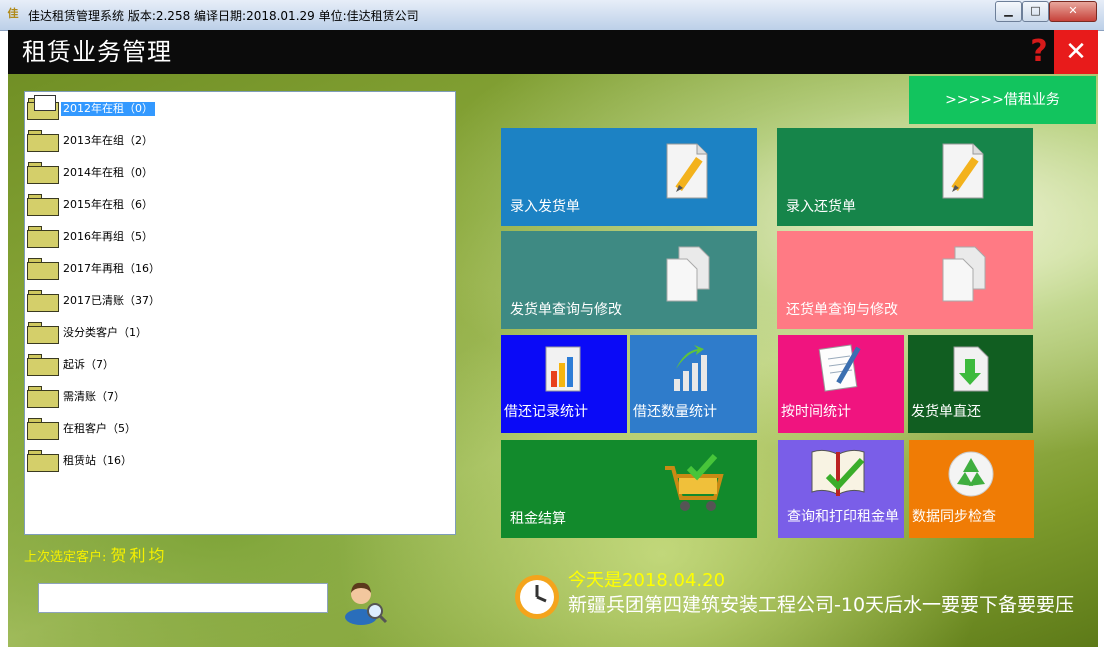  Describe the element at coordinates (946, 412) in the screenshot. I see `direct-return-label: 发货单直还` at that location.